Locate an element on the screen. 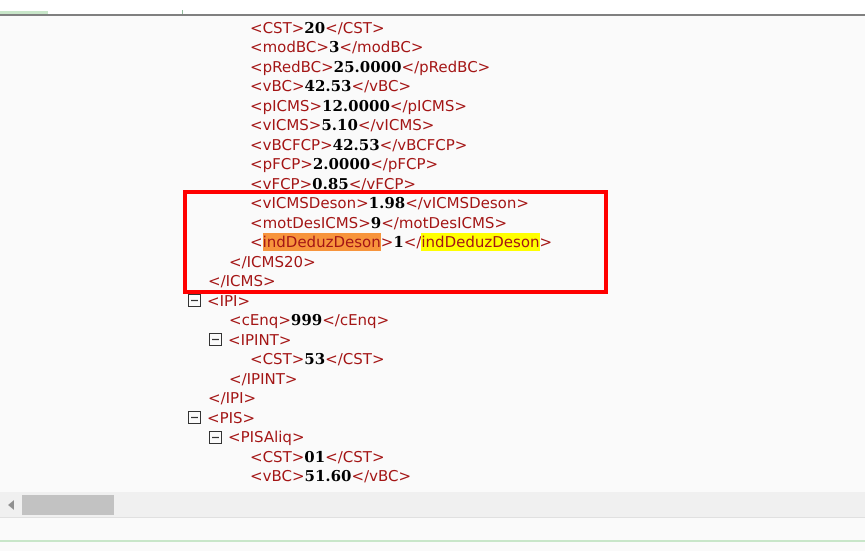 The image size is (865, 551). xml-tag: </pICMS> is located at coordinates (428, 105).